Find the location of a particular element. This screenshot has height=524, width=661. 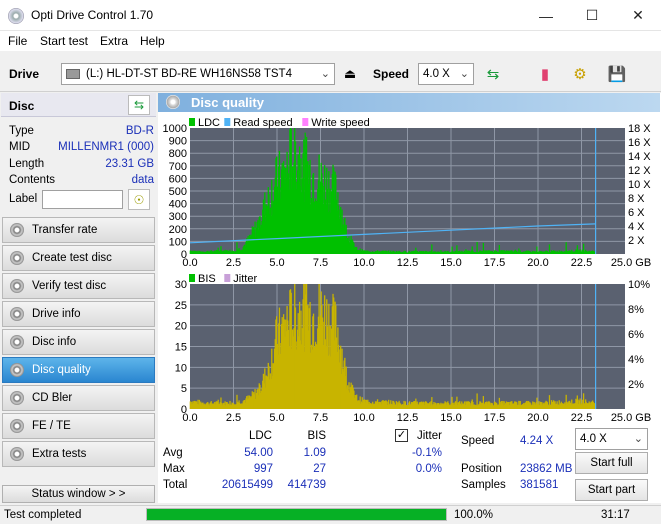

disc-contents-label: Contents is located at coordinates (32, 180).